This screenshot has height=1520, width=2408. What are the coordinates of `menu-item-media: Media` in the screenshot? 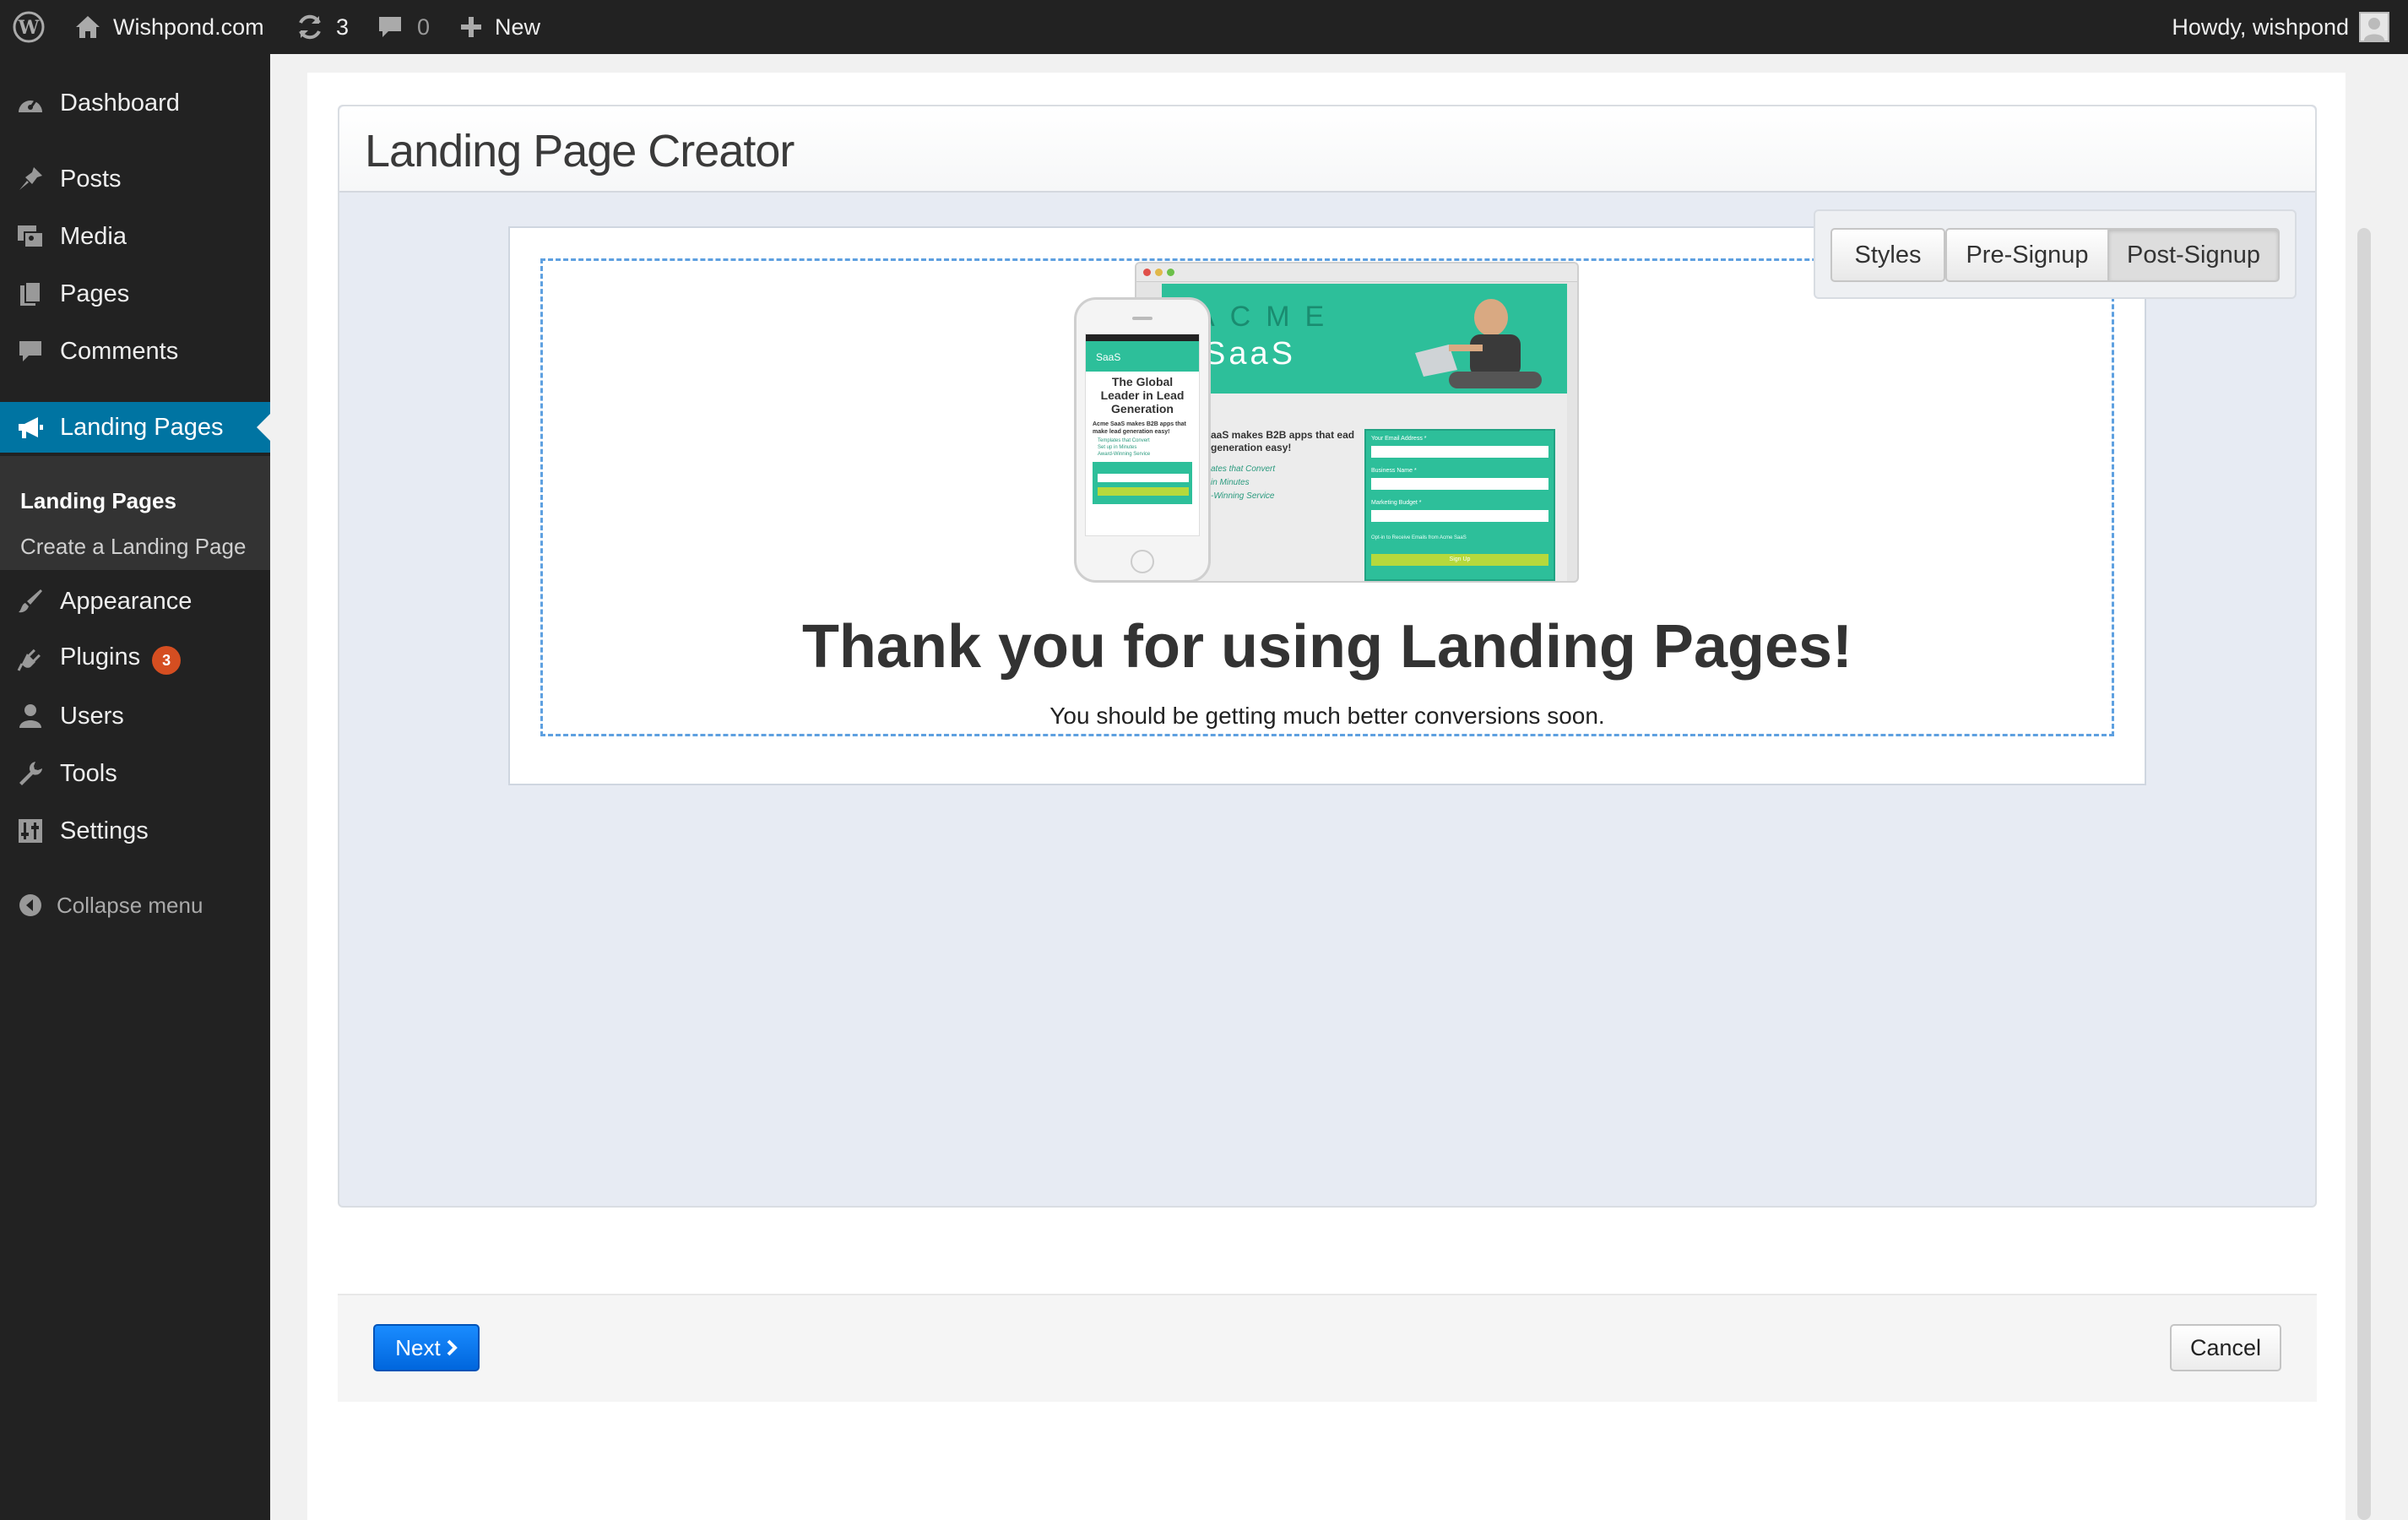 It's located at (135, 236).